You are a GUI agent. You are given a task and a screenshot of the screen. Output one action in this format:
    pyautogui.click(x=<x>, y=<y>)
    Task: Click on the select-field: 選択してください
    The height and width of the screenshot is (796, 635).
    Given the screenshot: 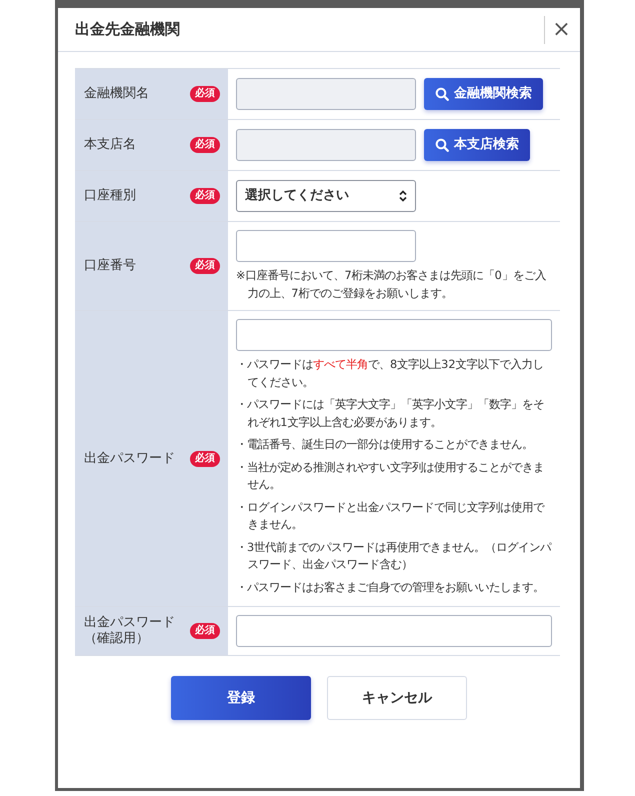 What is the action you would take?
    pyautogui.click(x=326, y=196)
    